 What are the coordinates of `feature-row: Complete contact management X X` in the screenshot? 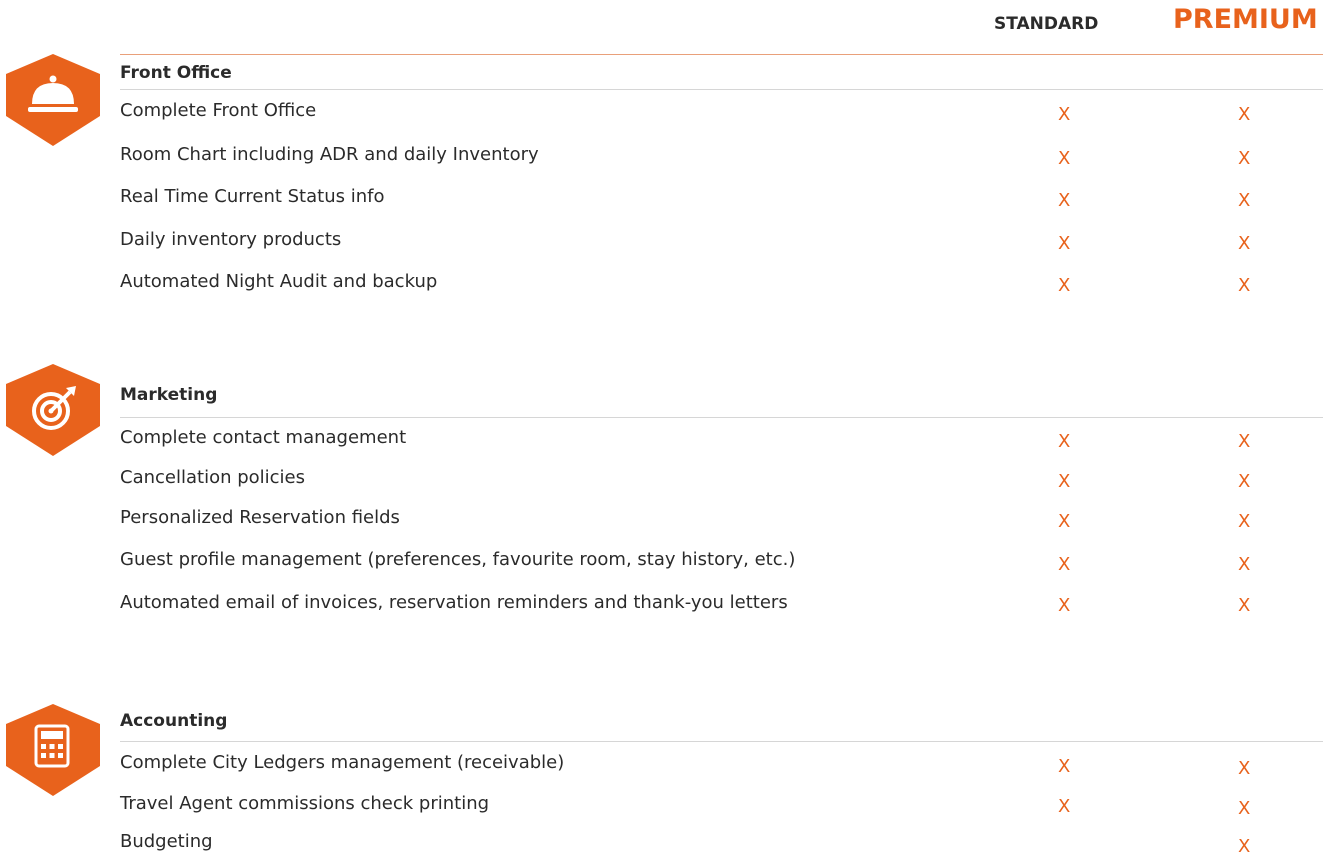 It's located at (661, 443).